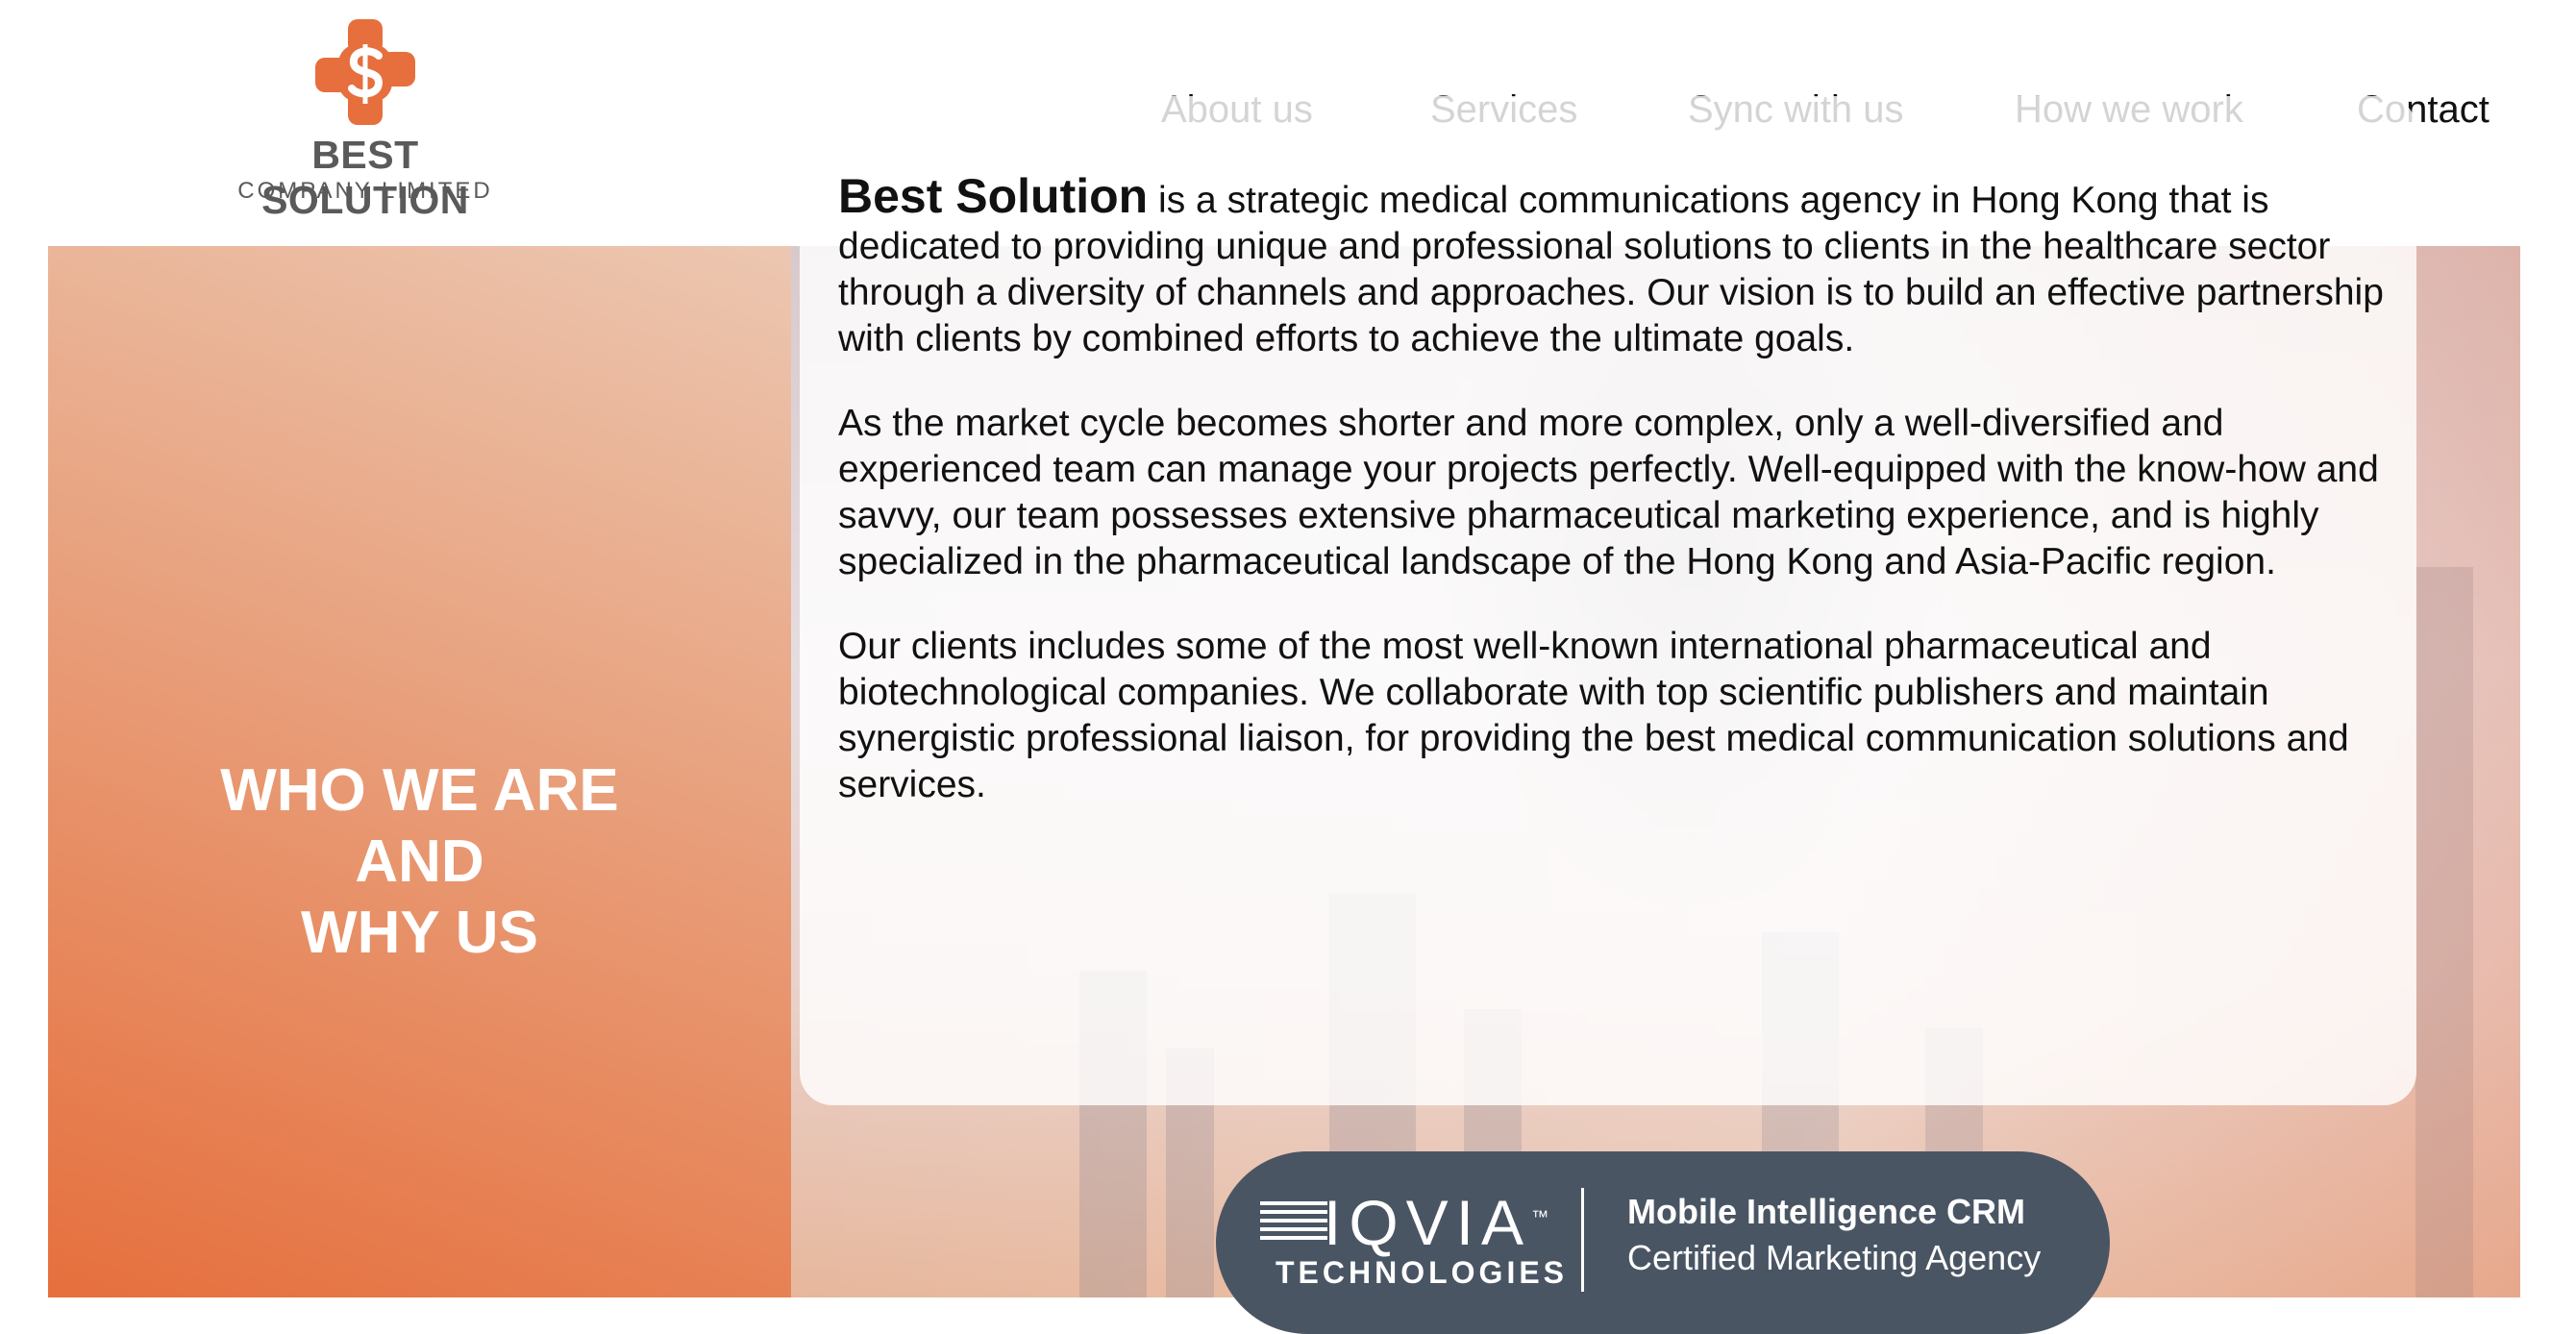 The height and width of the screenshot is (1334, 2576). What do you see at coordinates (1428, 1222) in the screenshot?
I see `badge-brand-text: IQVIA` at bounding box center [1428, 1222].